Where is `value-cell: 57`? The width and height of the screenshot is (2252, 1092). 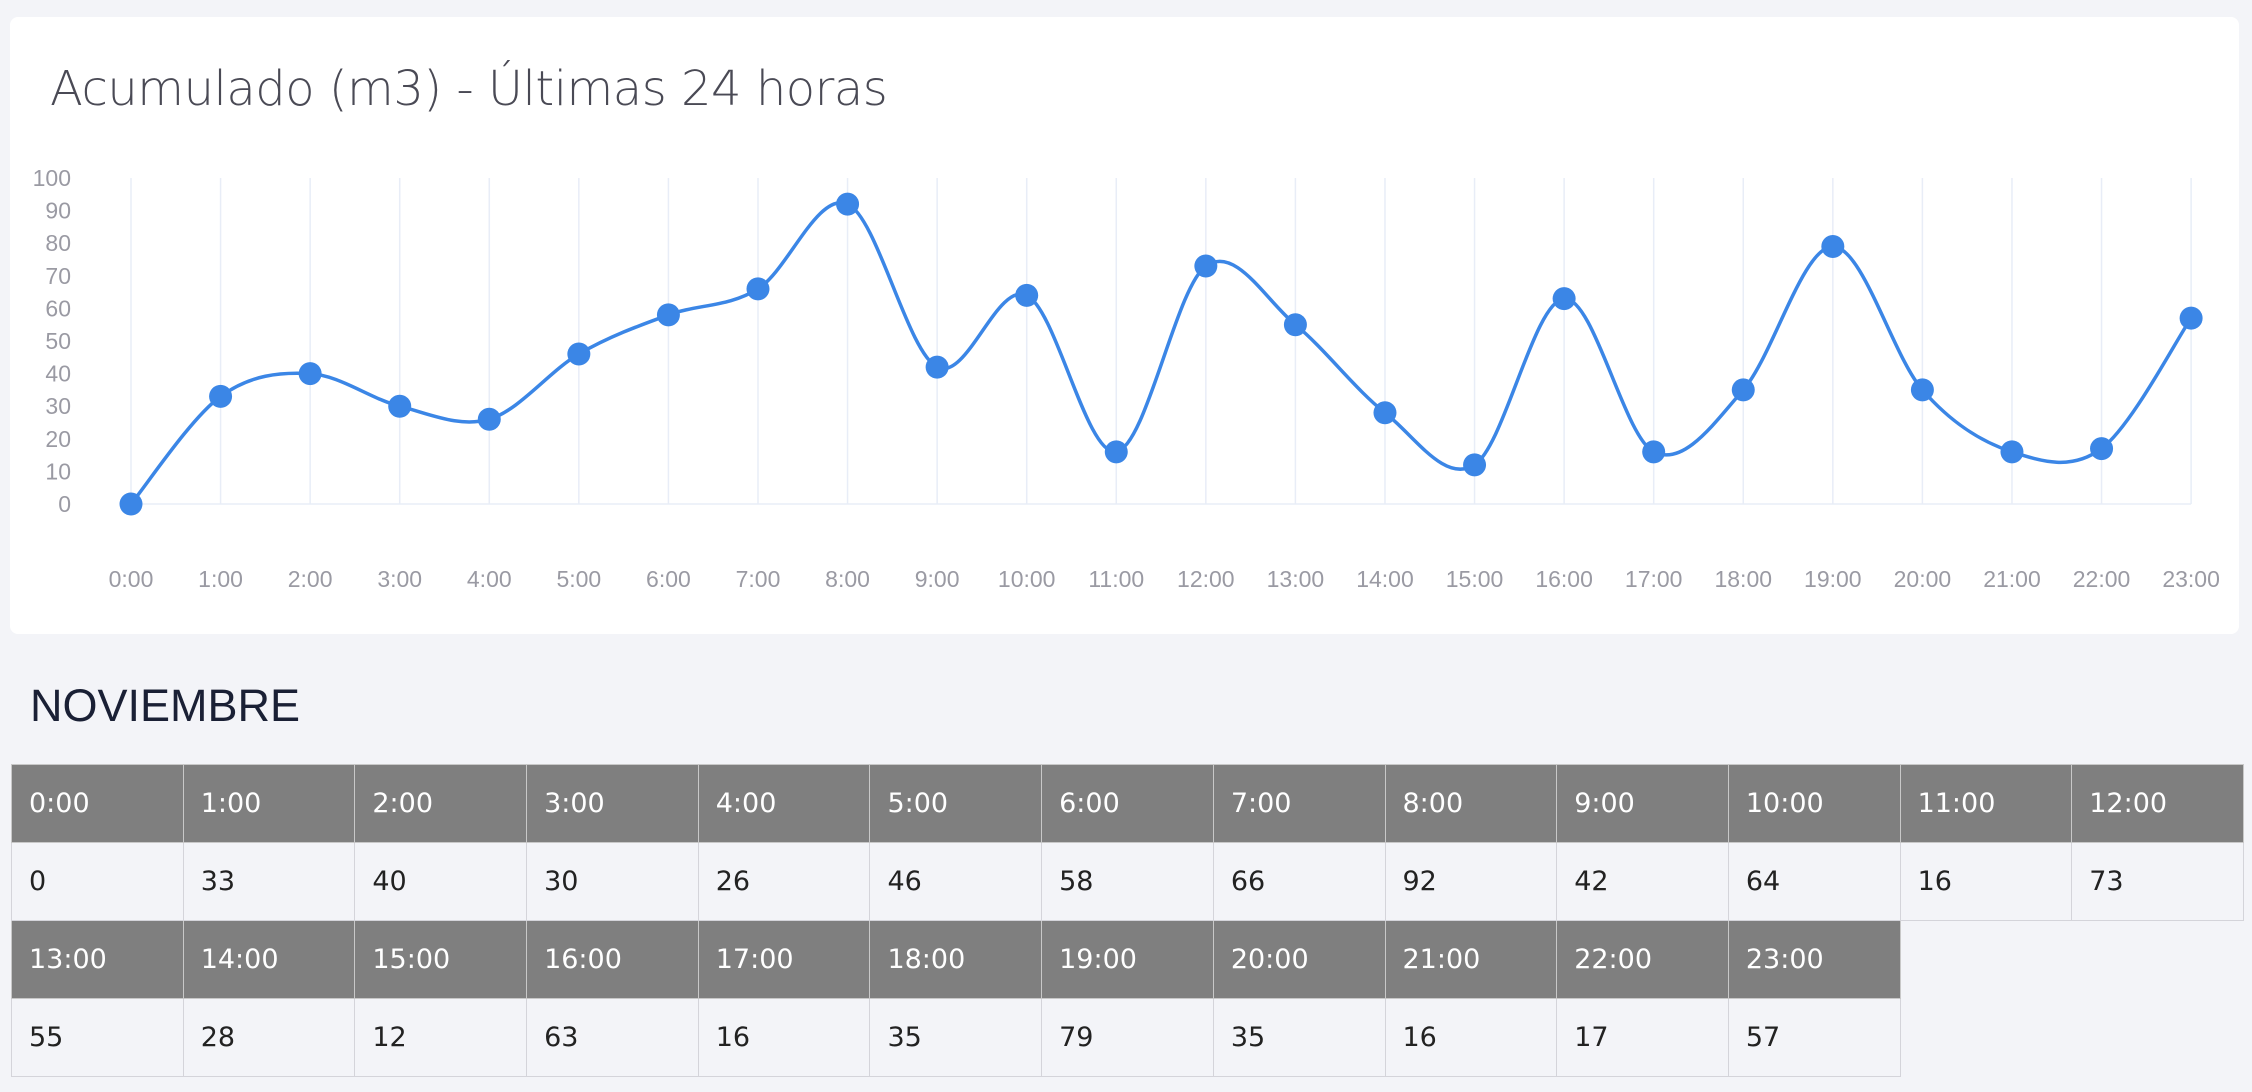 value-cell: 57 is located at coordinates (1814, 1037).